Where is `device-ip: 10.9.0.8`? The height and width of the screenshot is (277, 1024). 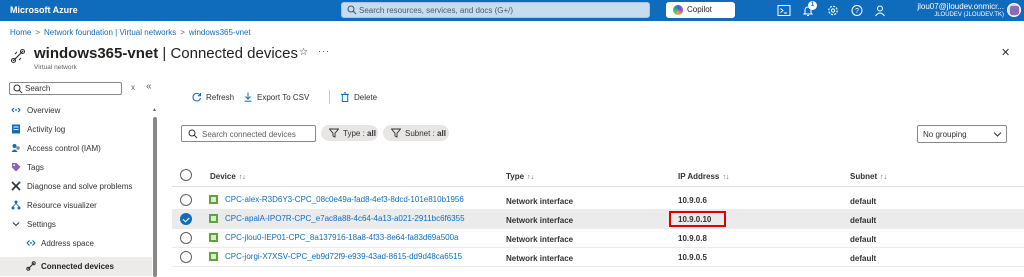 device-ip: 10.9.0.8 is located at coordinates (692, 238).